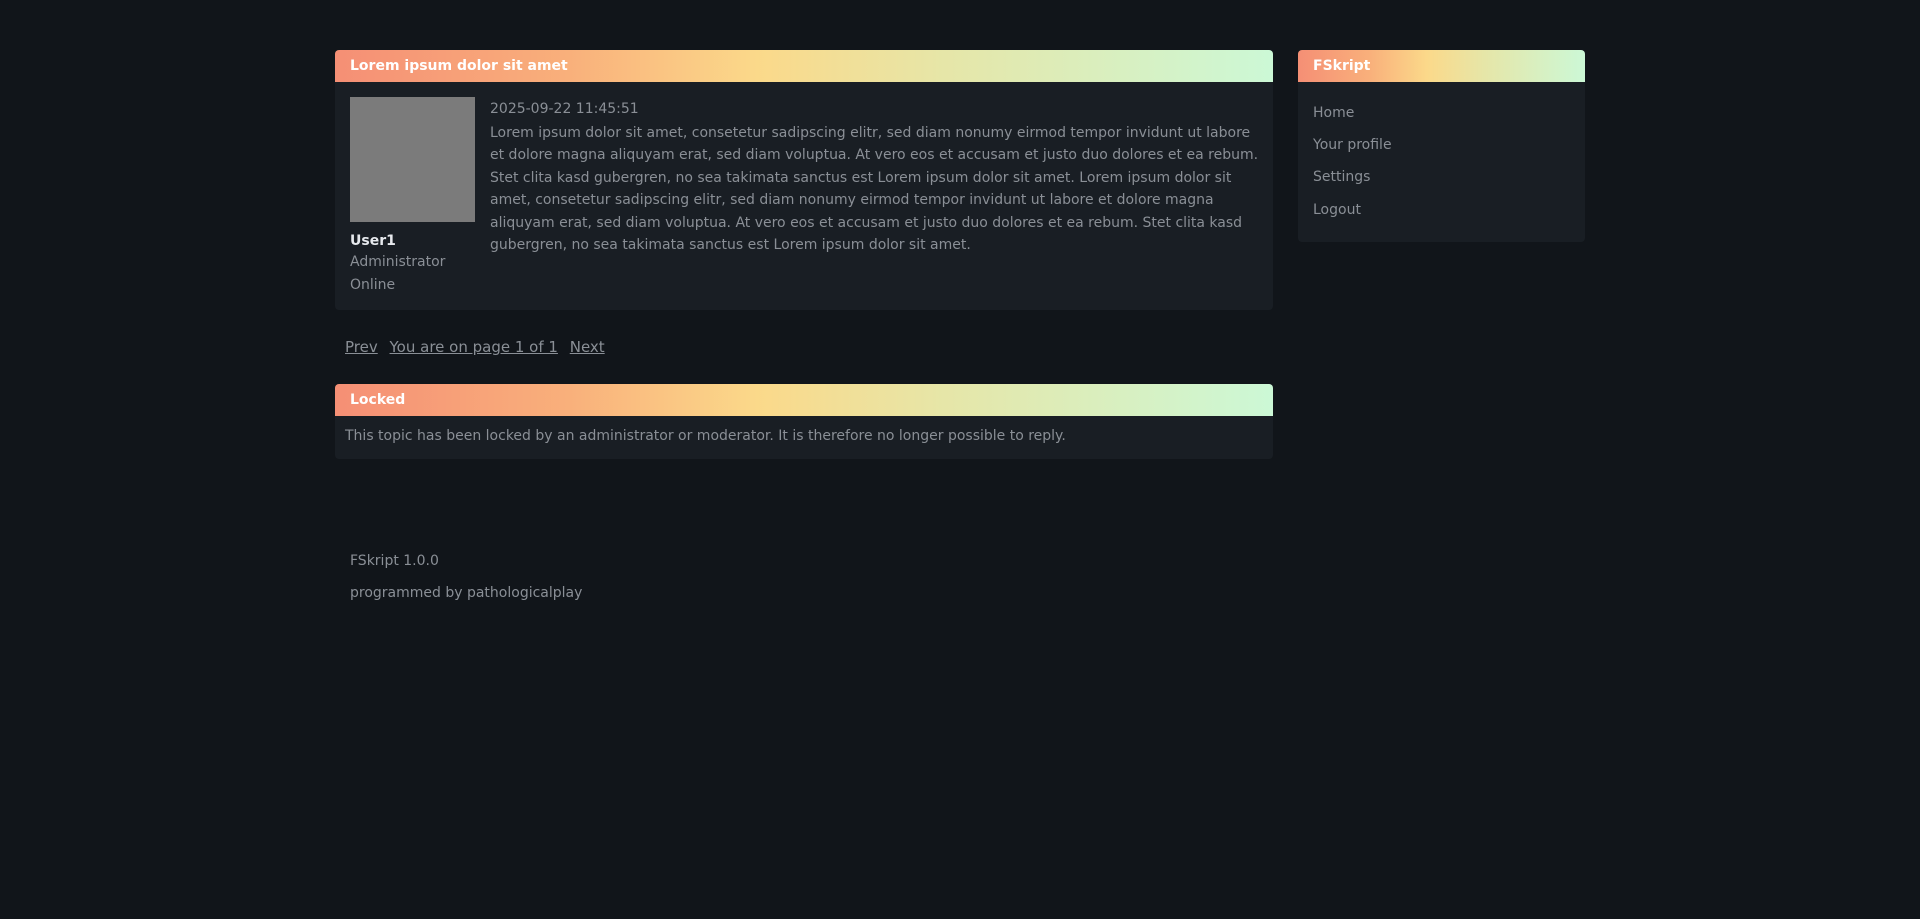  I want to click on post-author: User1 Administrator Online, so click(415, 196).